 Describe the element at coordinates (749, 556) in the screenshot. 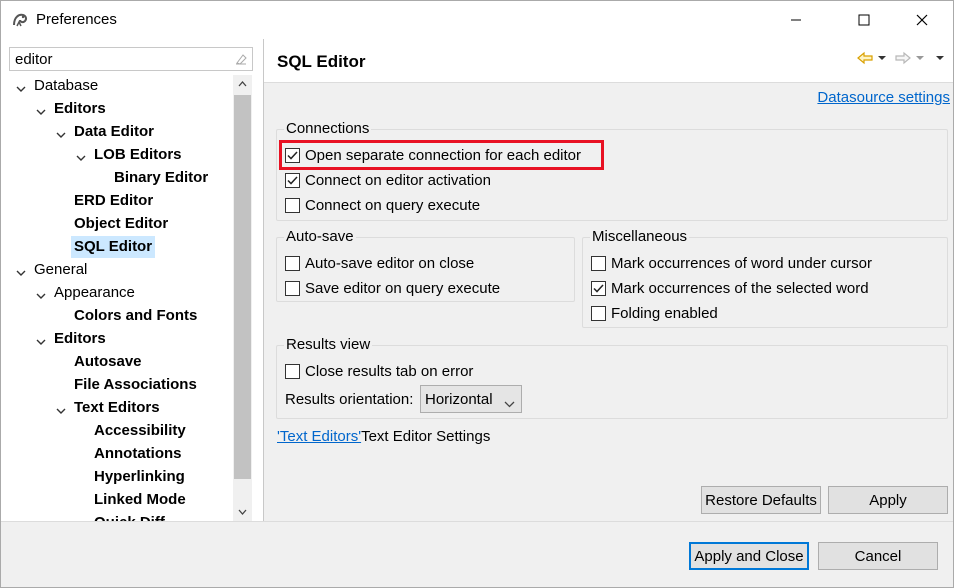

I see `apply-and-close-button: Apply and Close` at that location.